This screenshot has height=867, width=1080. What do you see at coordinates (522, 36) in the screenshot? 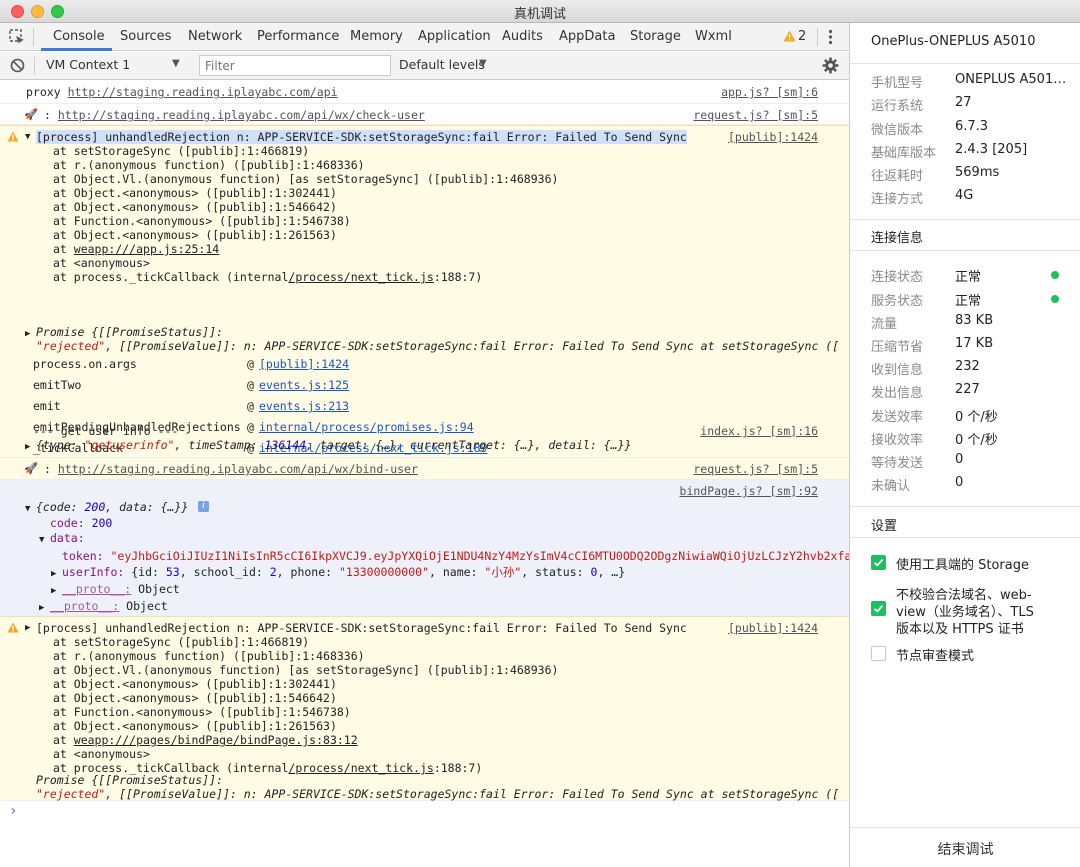
I see `tab-audits: Audits` at bounding box center [522, 36].